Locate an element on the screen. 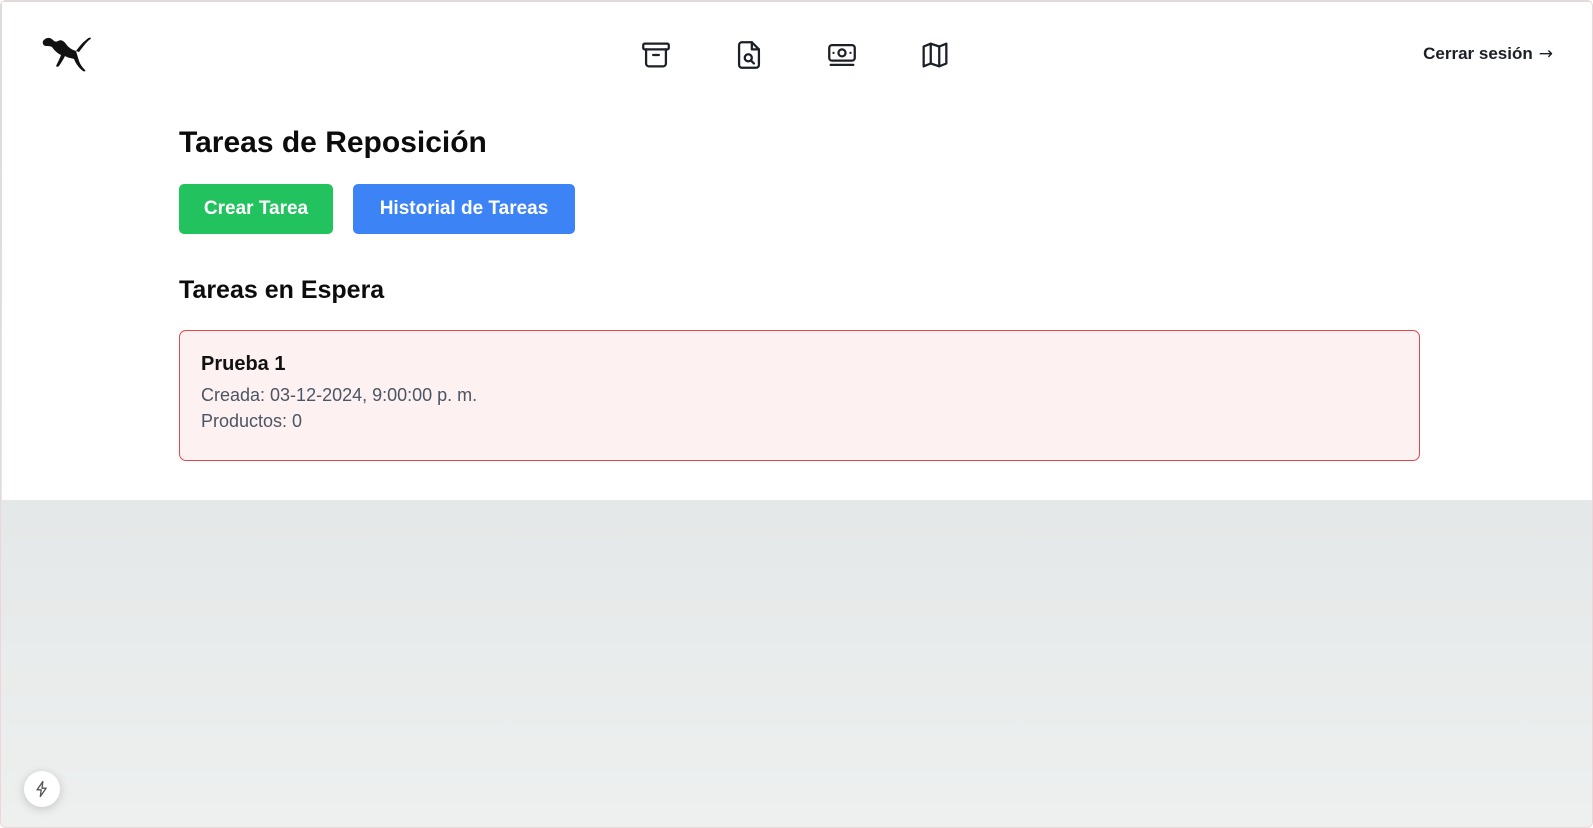 The image size is (1593, 828). section-title-pending: Tareas en Espera is located at coordinates (282, 290).